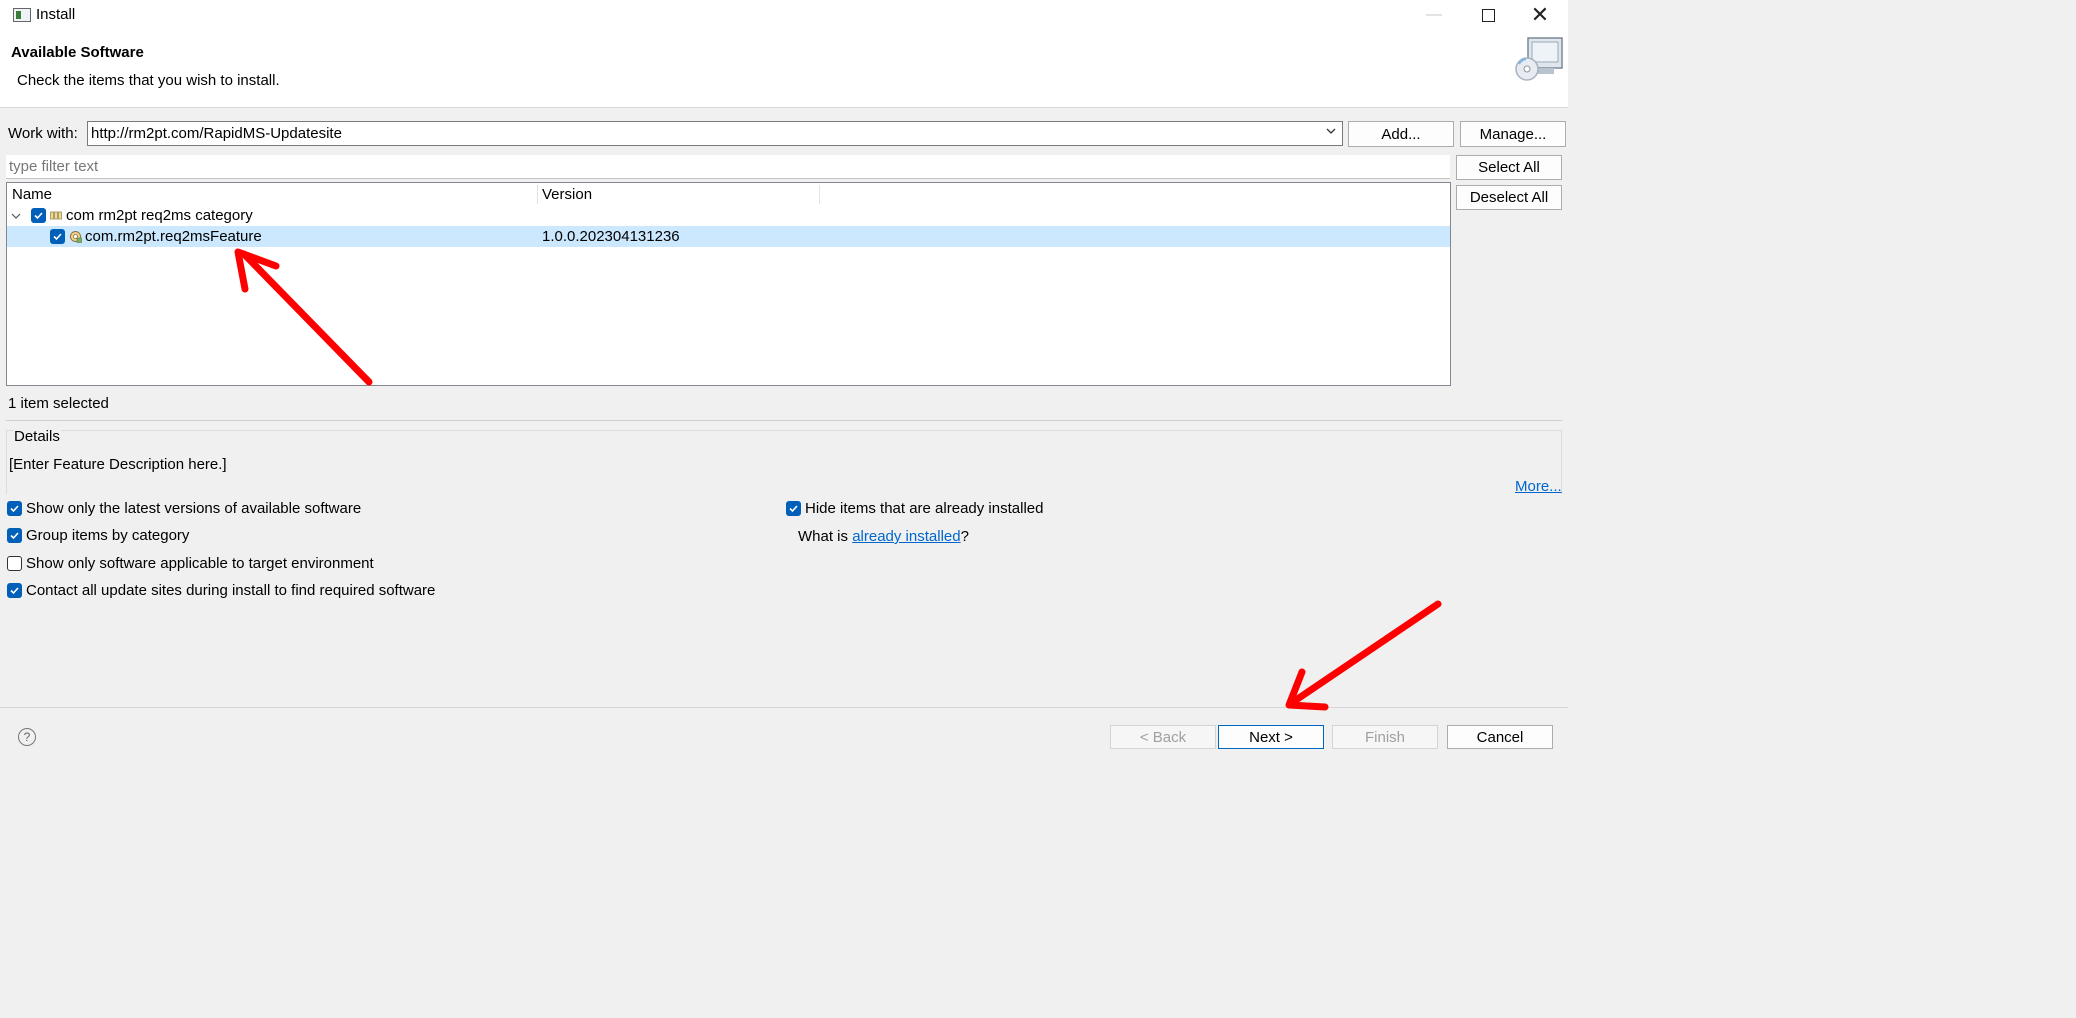  I want to click on category-label: com rm2pt req2ms category, so click(159, 215).